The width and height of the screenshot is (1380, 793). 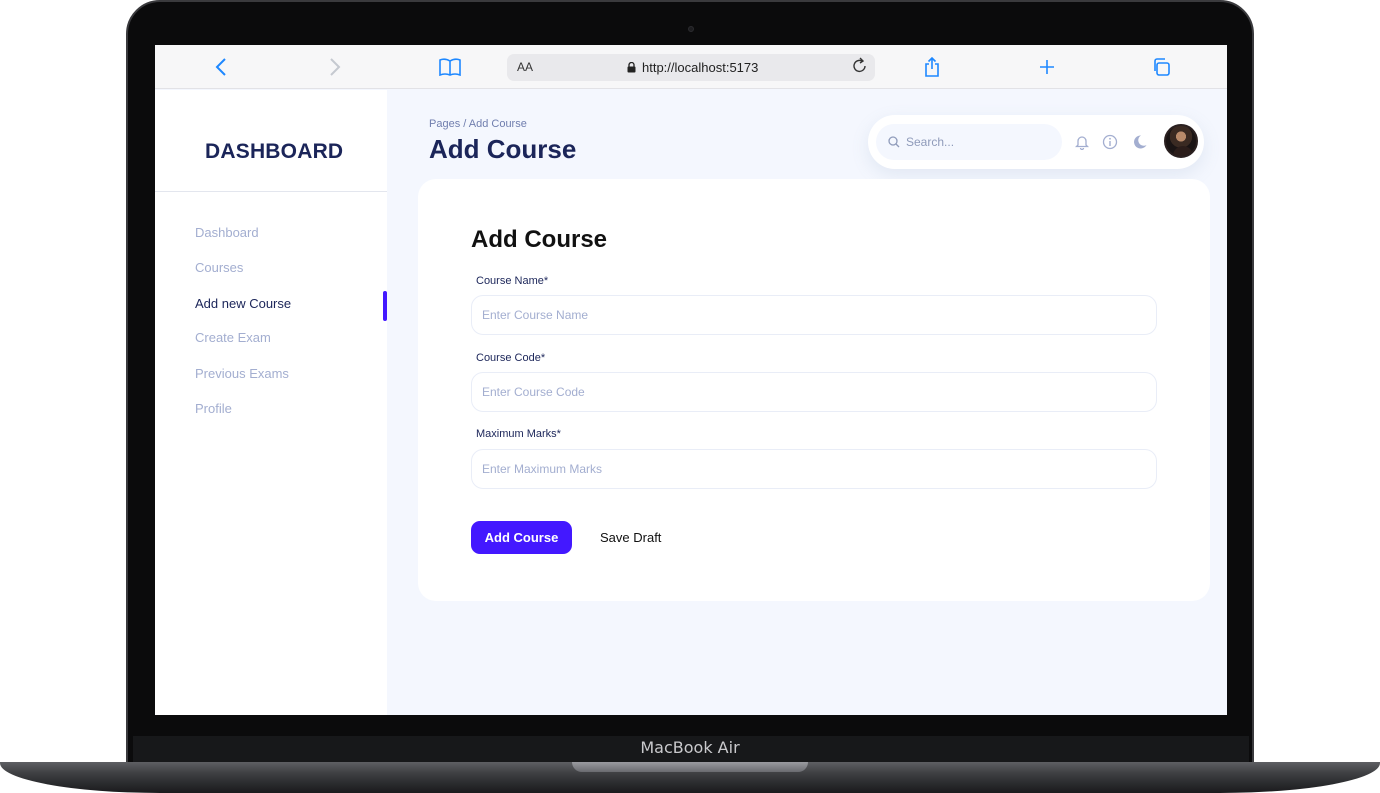 I want to click on page-title: Add Course, so click(x=503, y=149).